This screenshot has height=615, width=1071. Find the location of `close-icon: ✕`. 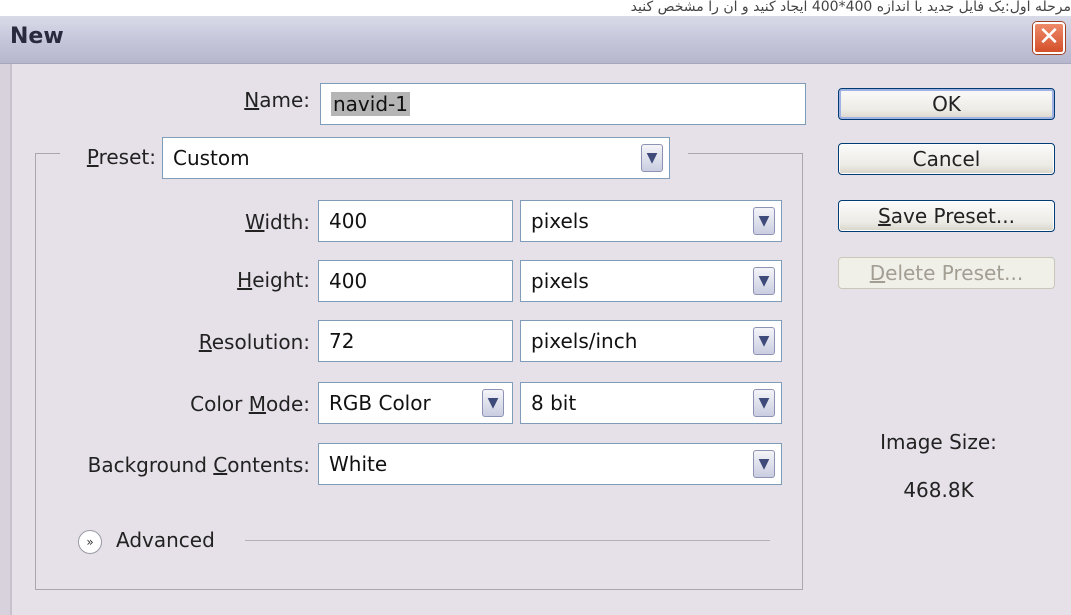

close-icon: ✕ is located at coordinates (1049, 37).